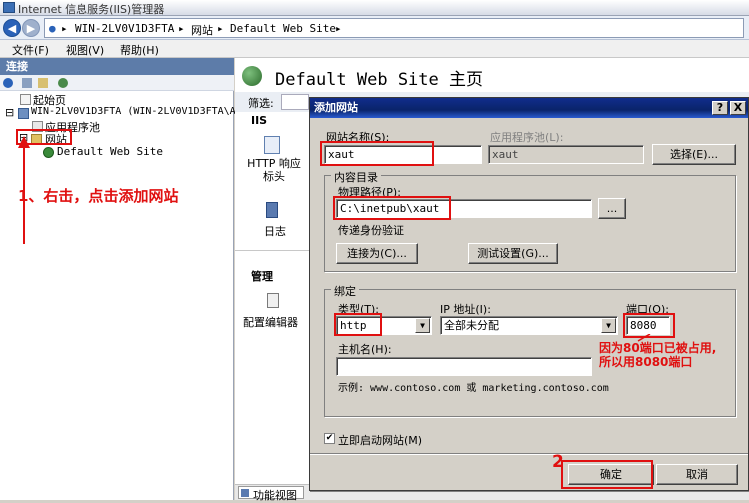 The width and height of the screenshot is (749, 503). Describe the element at coordinates (271, 494) in the screenshot. I see `tab-features-view: 功能视图` at that location.